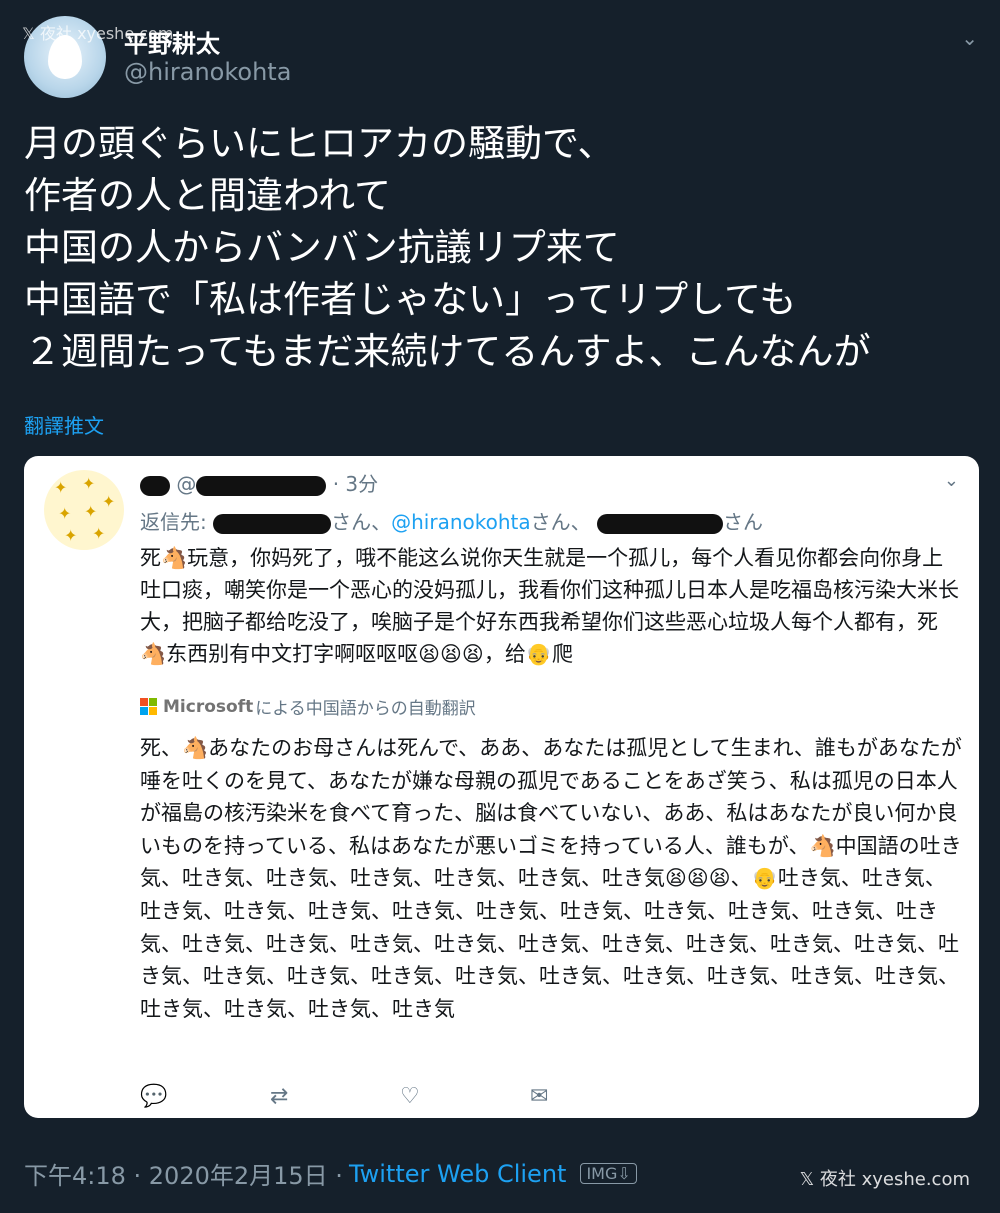  Describe the element at coordinates (410, 299) in the screenshot. I see `tweet-line: 中国語で「私は作者じゃない」ってリプしても` at that location.